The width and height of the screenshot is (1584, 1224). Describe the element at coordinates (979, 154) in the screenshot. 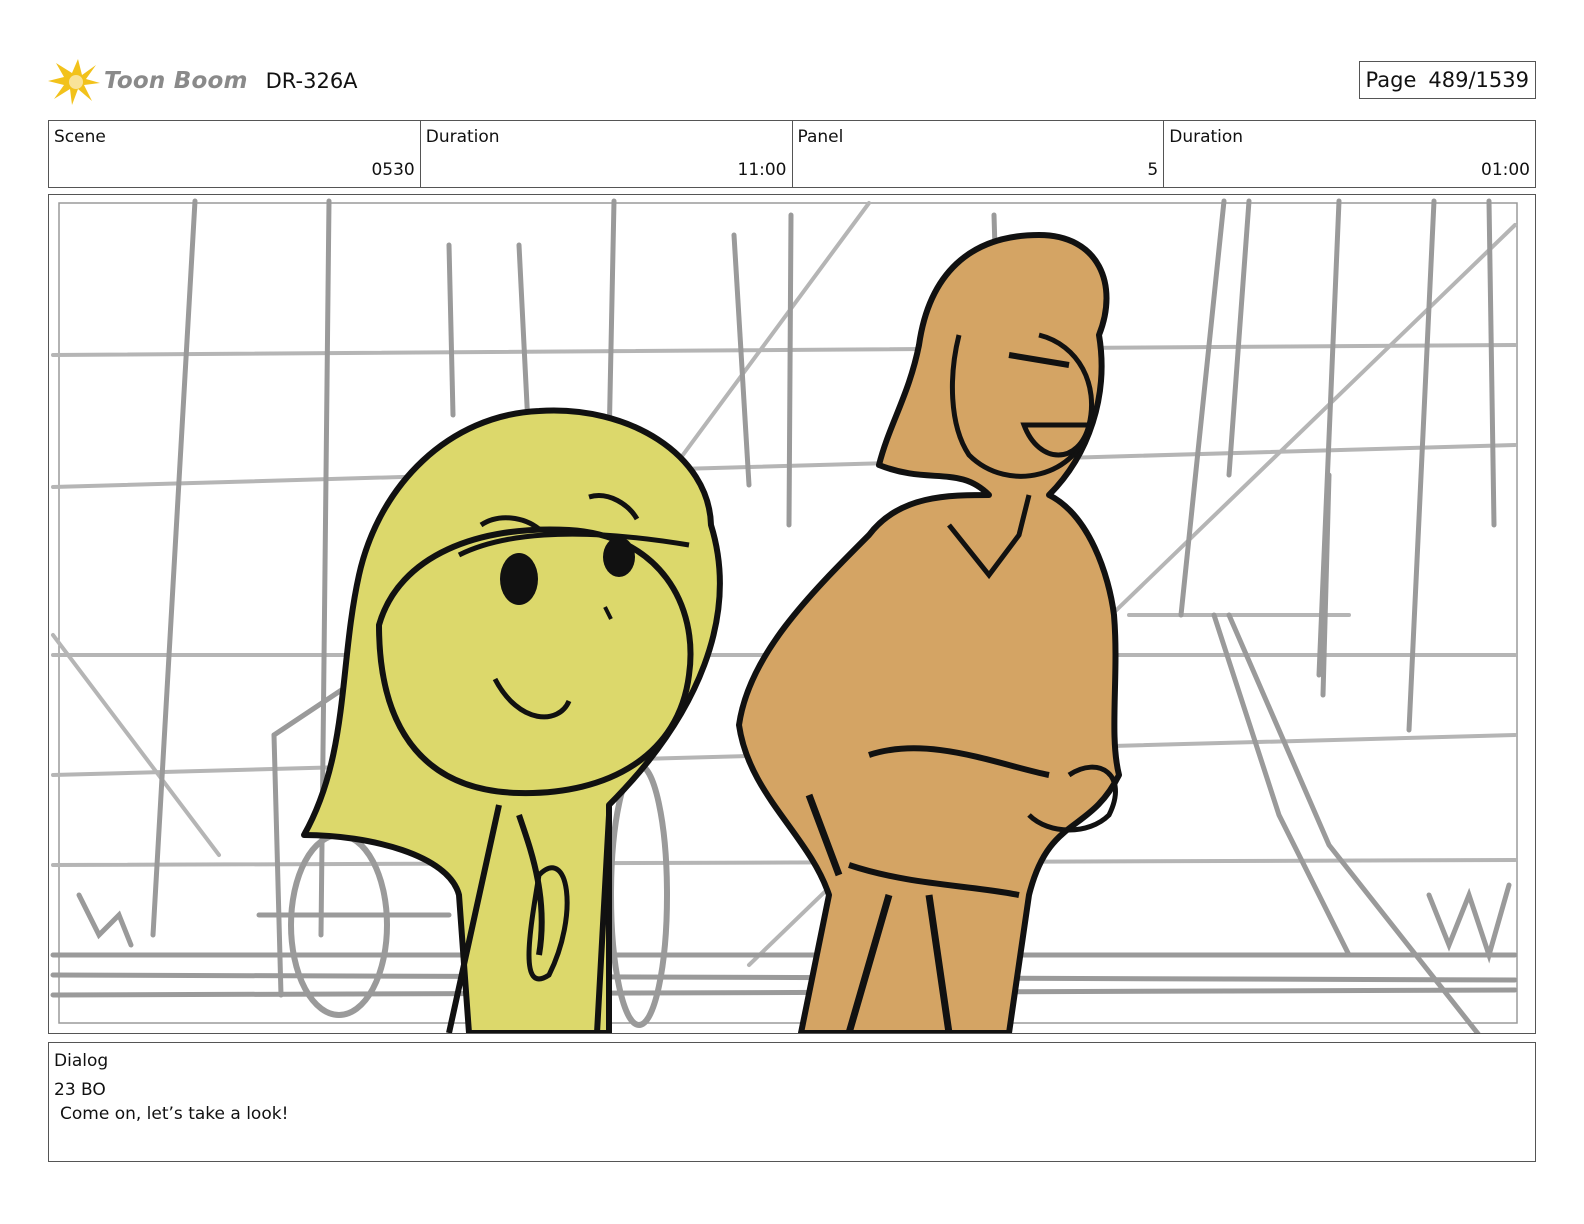

I see `panel-cell: Panel 5` at that location.